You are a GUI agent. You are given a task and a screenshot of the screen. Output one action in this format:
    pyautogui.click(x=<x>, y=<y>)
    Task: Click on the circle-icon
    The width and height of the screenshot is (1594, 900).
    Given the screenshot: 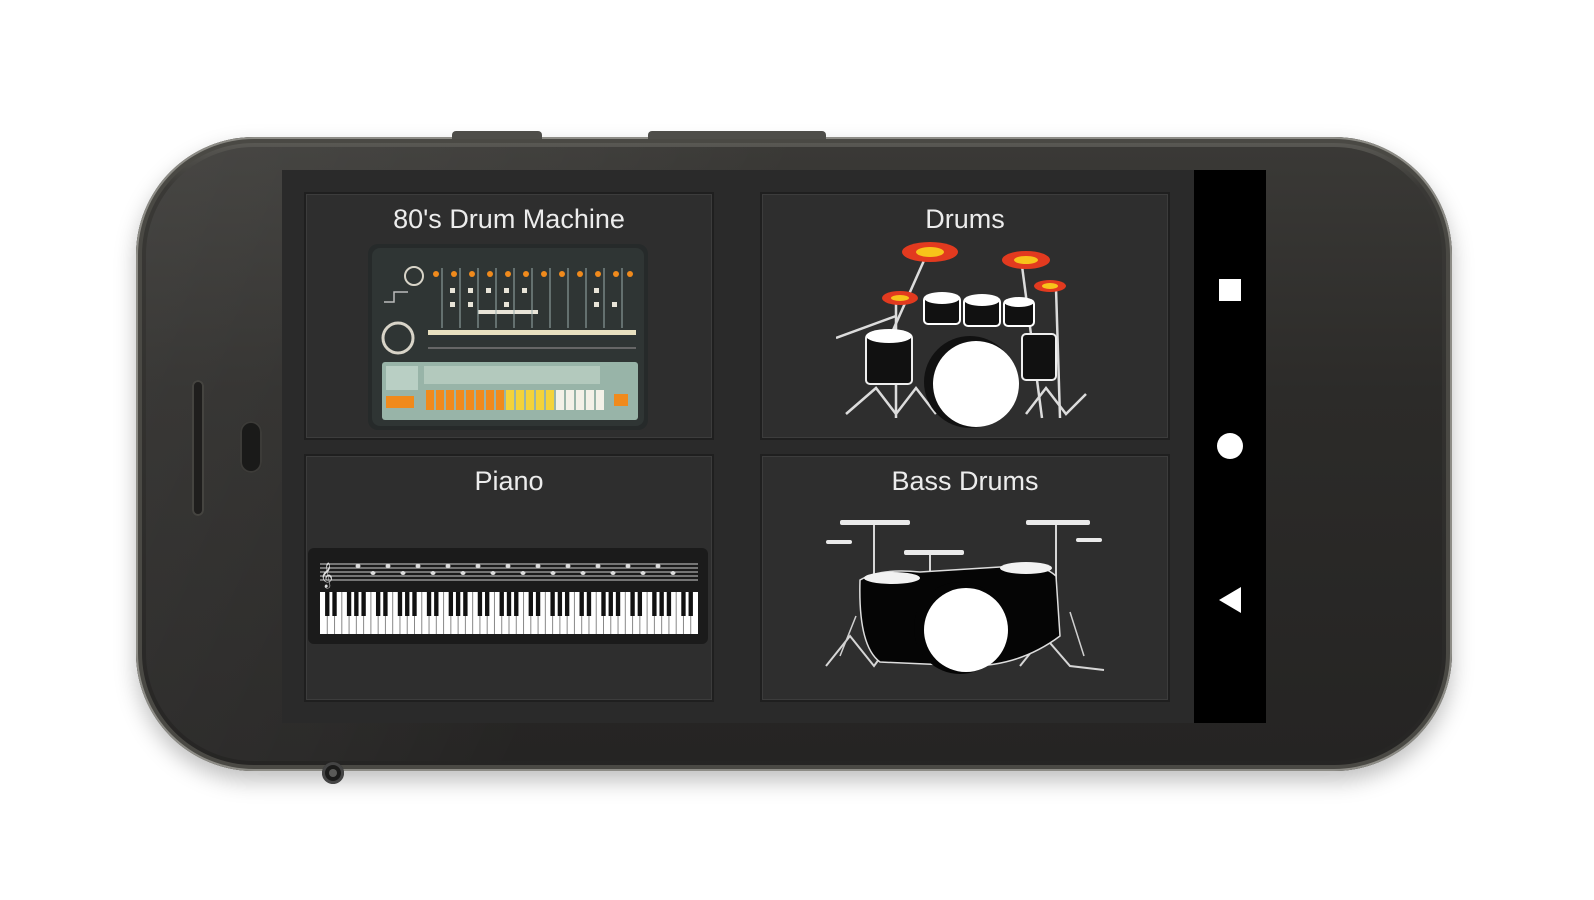 What is the action you would take?
    pyautogui.click(x=1230, y=446)
    